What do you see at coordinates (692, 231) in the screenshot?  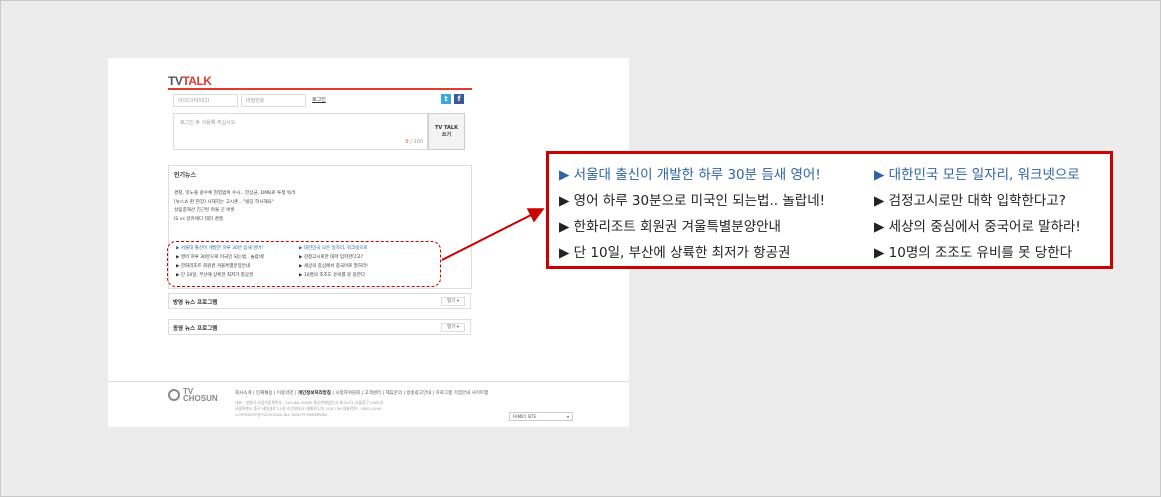 I see `callout-ad-link: ▶ 한화리조트 회원권 겨울특별분양안내` at bounding box center [692, 231].